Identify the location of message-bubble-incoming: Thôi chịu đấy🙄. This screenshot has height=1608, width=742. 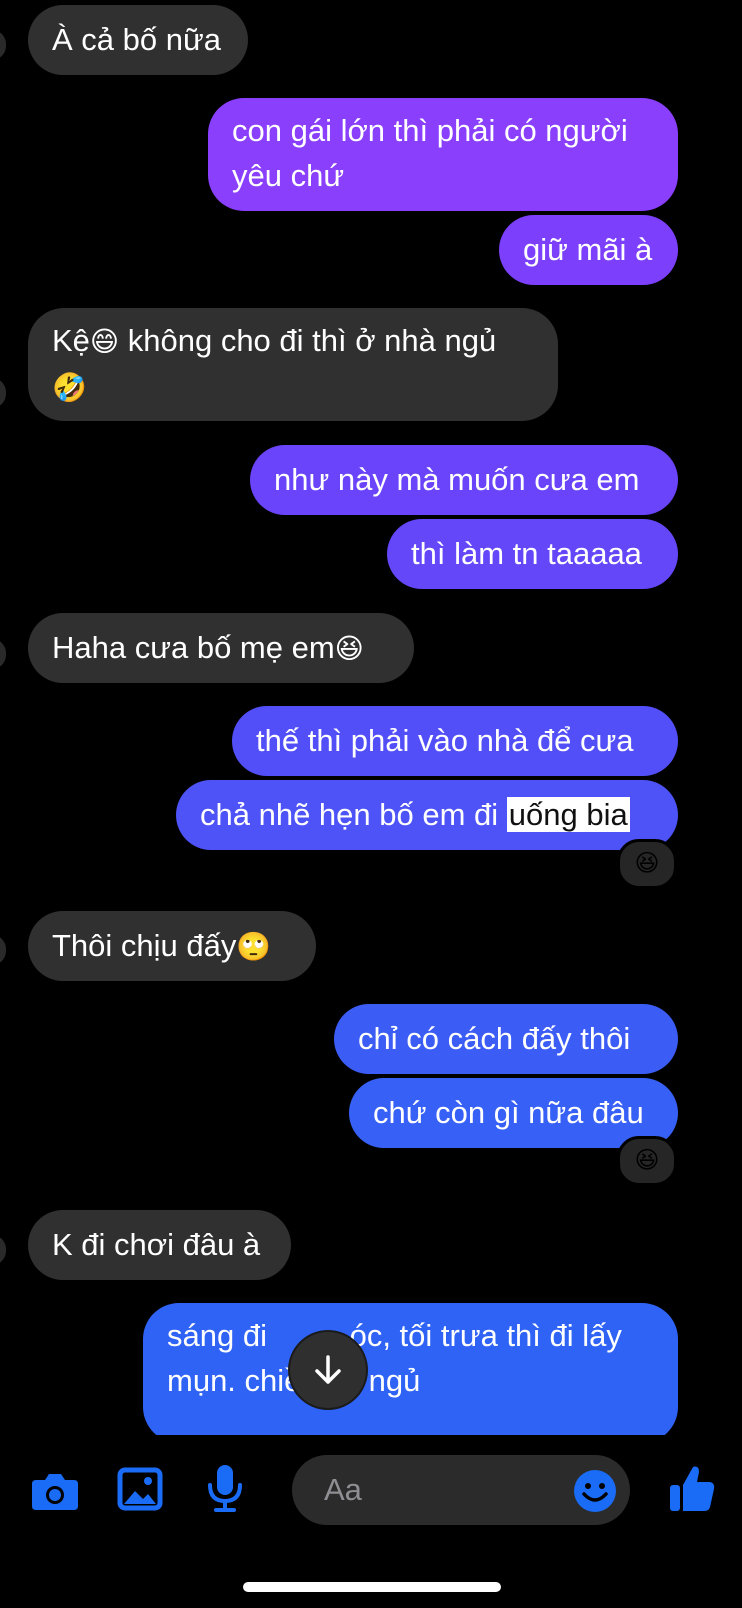
(172, 946).